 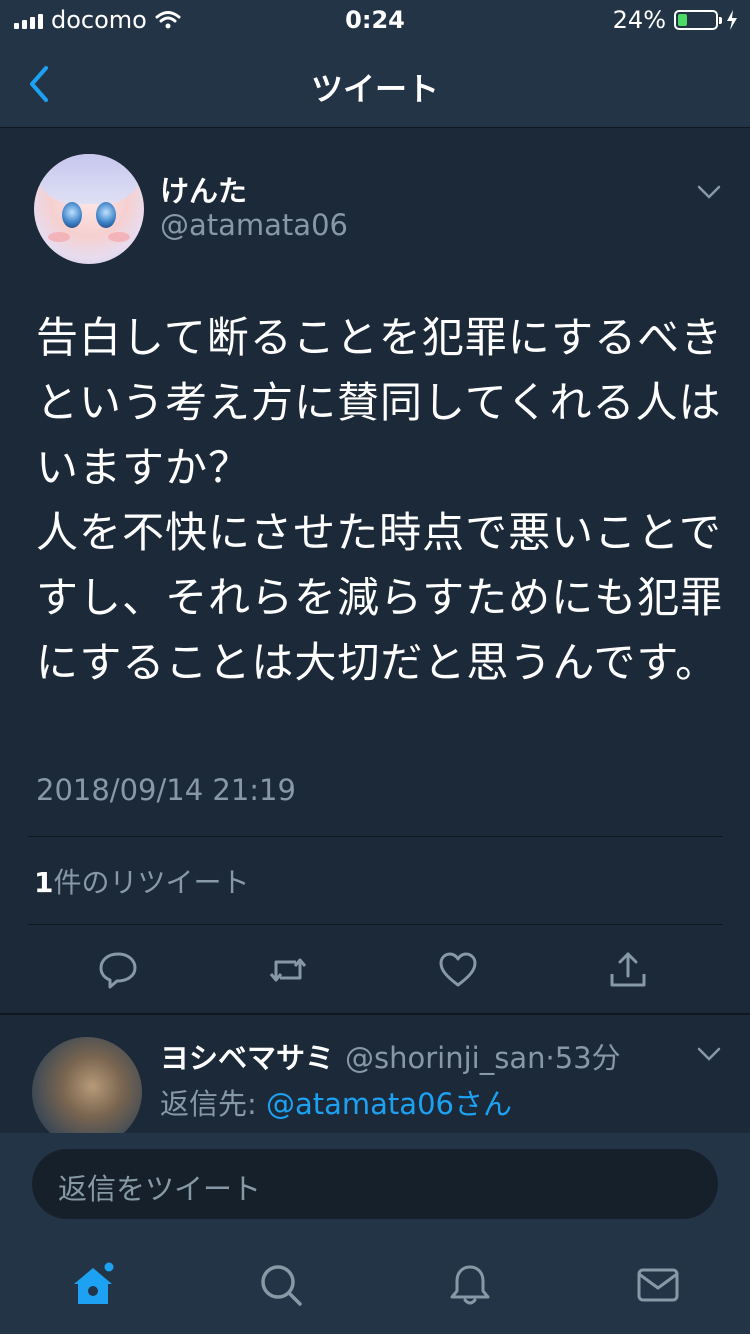 What do you see at coordinates (213, 1104) in the screenshot?
I see `reply-to-label: 返信先:` at bounding box center [213, 1104].